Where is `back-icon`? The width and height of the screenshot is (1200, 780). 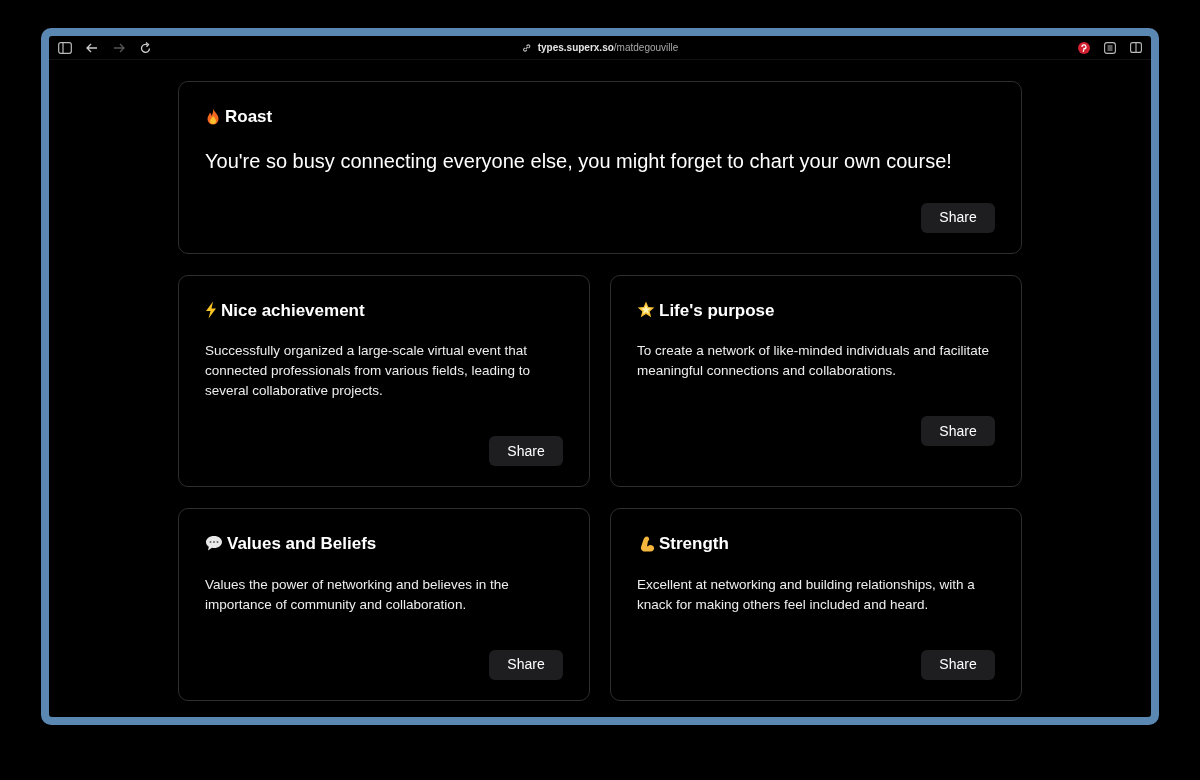 back-icon is located at coordinates (92, 47).